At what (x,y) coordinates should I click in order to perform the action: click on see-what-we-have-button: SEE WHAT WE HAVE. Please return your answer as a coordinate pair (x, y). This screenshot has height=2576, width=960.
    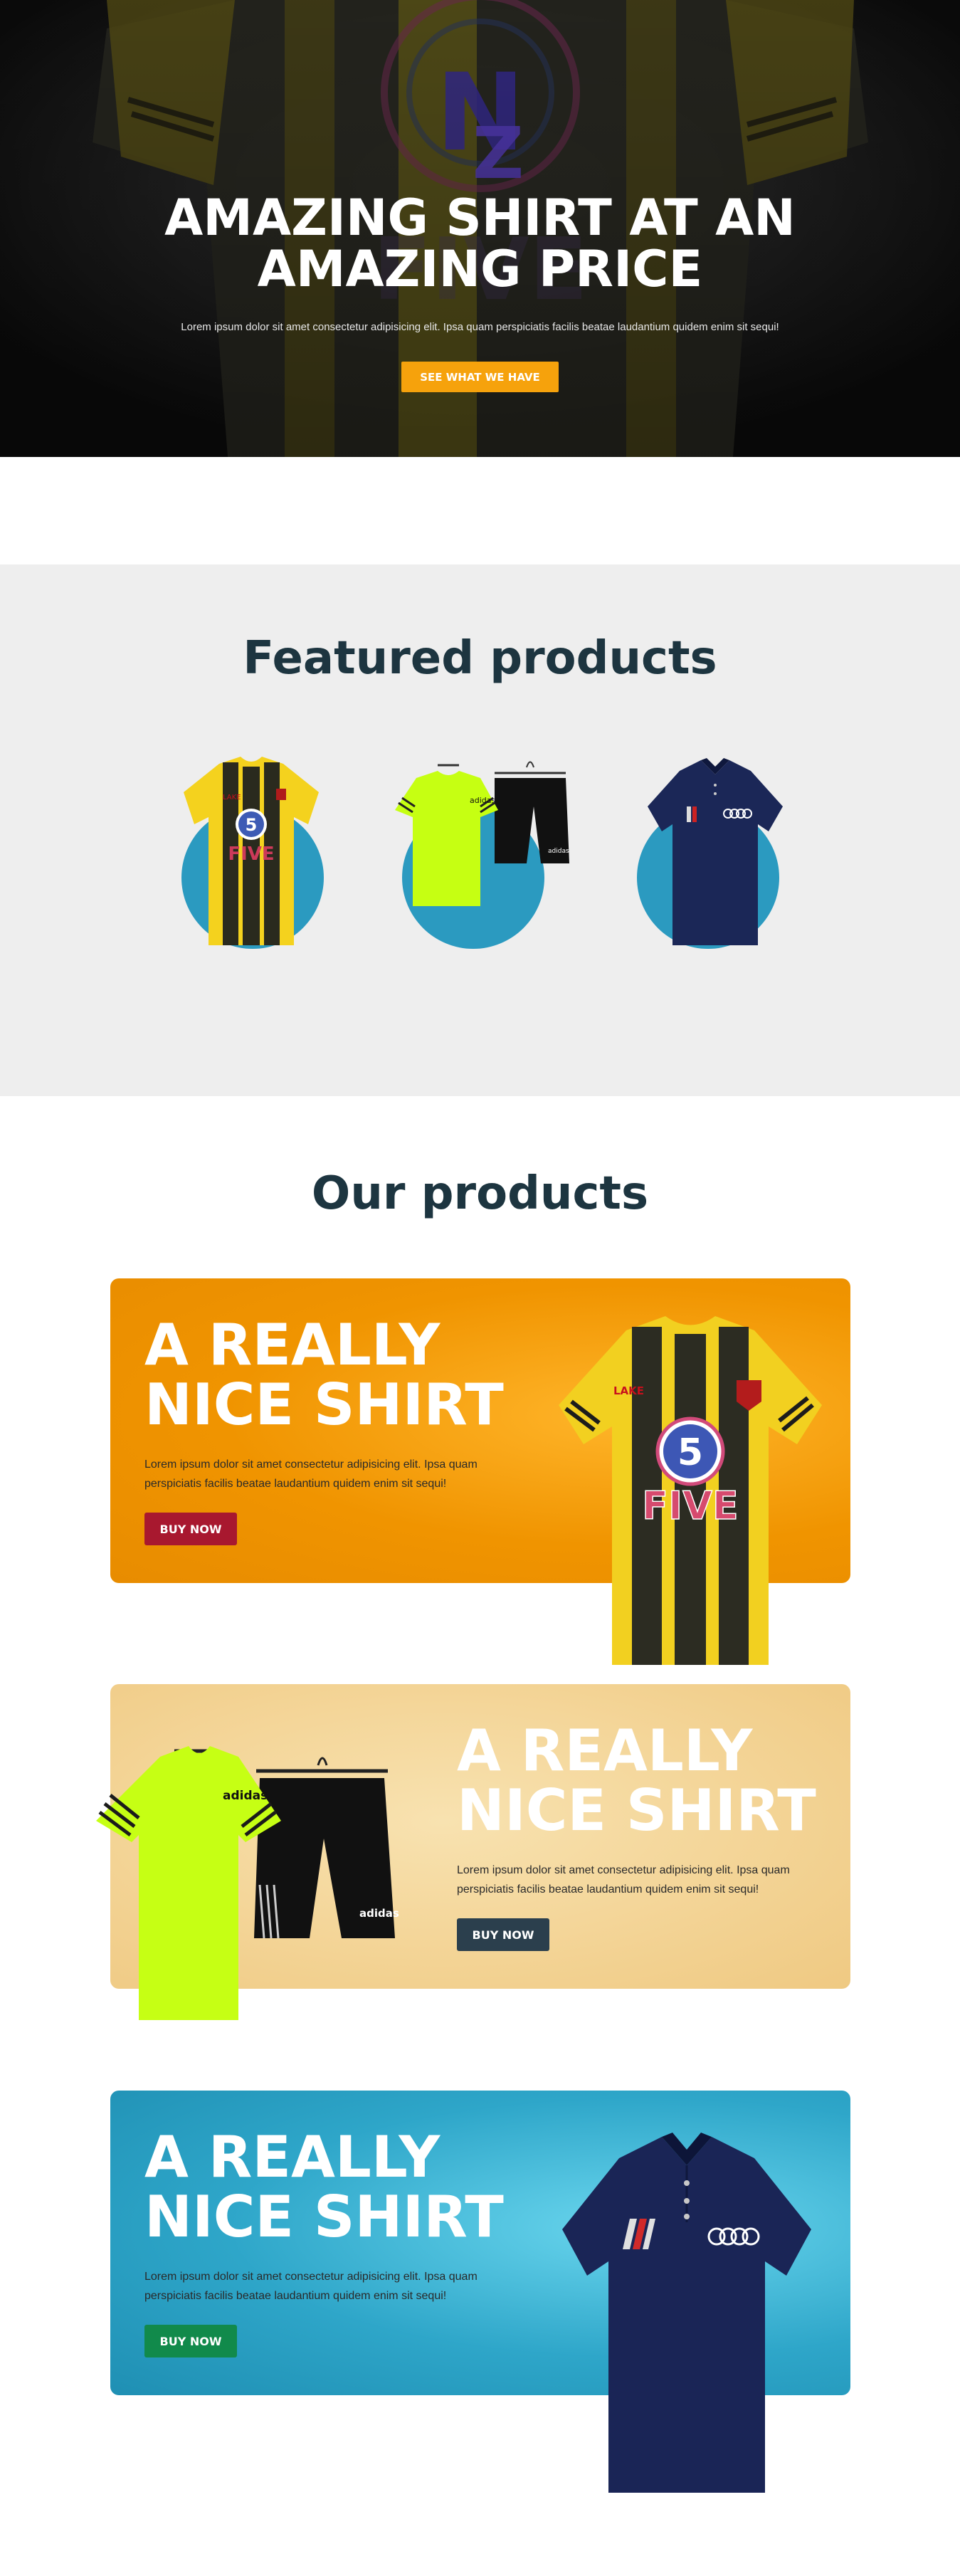
    Looking at the image, I should click on (480, 377).